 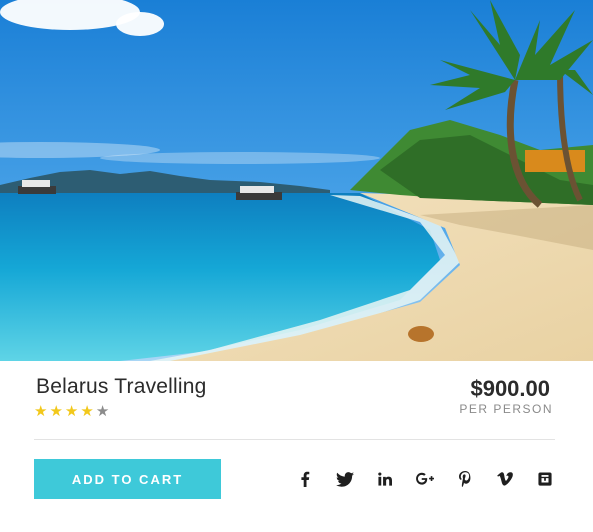 I want to click on twitter-icon, so click(x=345, y=479).